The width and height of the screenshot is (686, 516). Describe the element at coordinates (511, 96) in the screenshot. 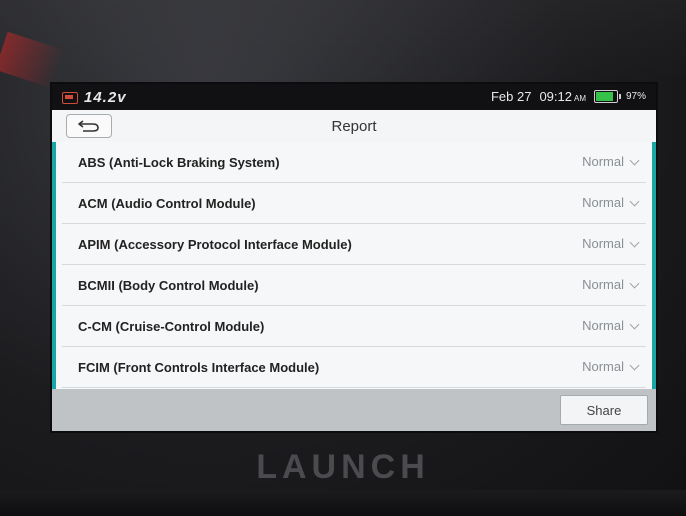

I see `status-date: Feb 27` at that location.